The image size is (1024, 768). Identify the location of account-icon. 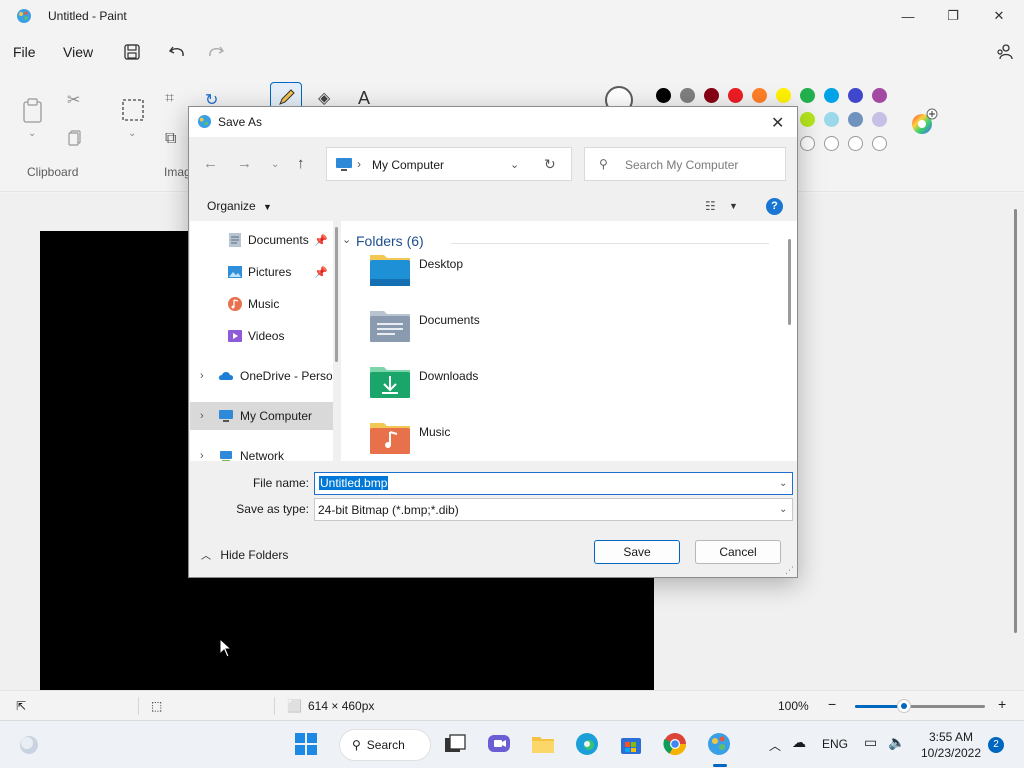
(1004, 52).